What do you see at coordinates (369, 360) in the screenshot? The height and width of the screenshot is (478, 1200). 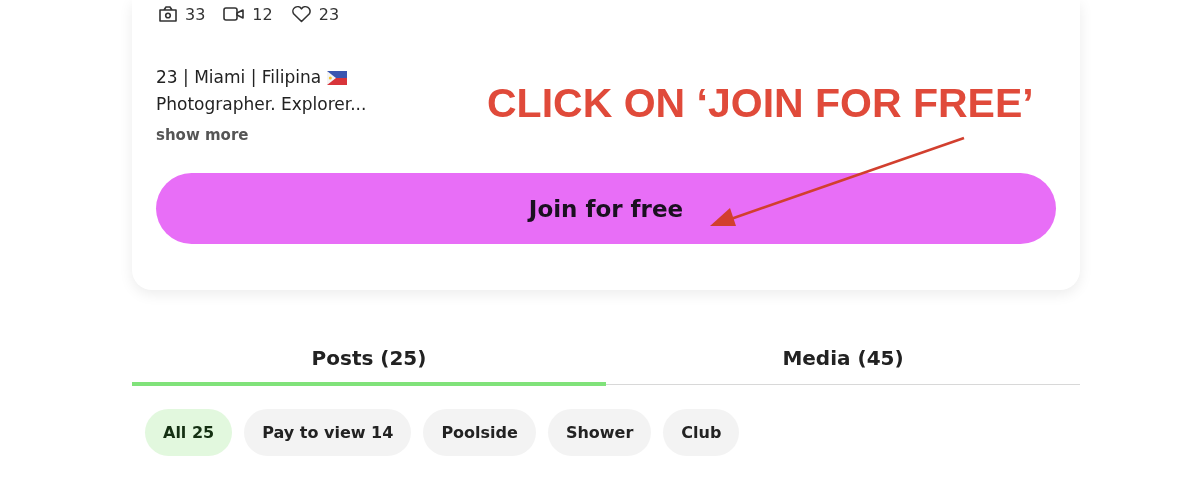 I see `tab: Posts (25)` at bounding box center [369, 360].